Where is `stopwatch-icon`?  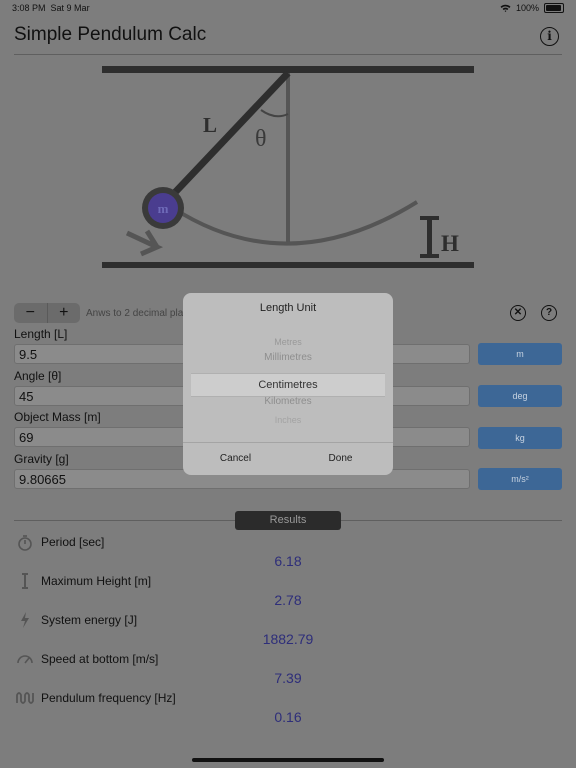
stopwatch-icon is located at coordinates (25, 543).